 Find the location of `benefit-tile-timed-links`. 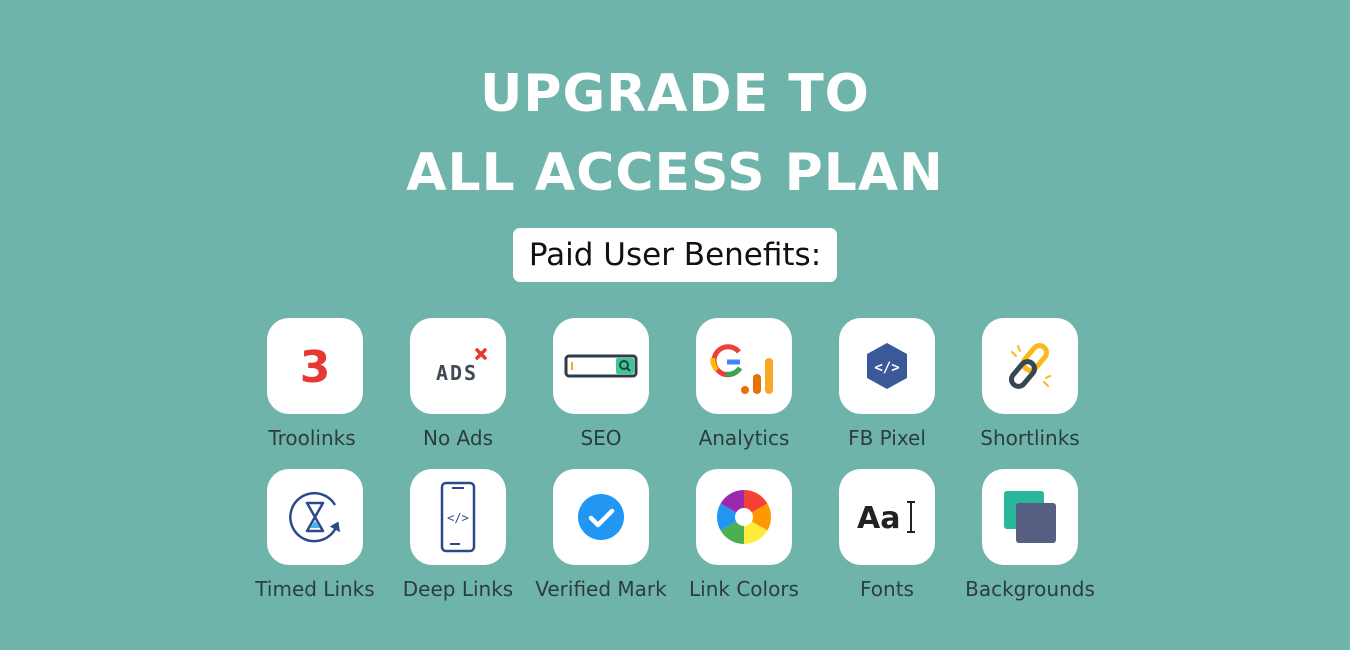

benefit-tile-timed-links is located at coordinates (315, 517).